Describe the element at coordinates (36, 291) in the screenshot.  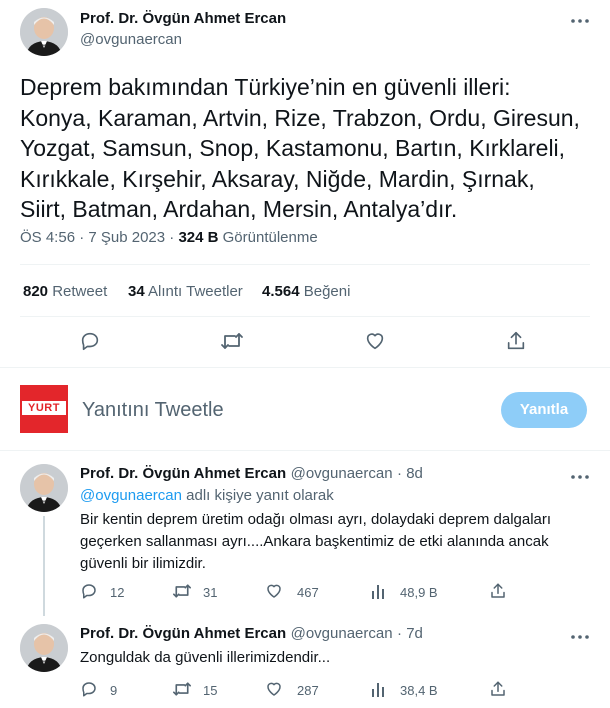
I see `retweets-count: 820` at that location.